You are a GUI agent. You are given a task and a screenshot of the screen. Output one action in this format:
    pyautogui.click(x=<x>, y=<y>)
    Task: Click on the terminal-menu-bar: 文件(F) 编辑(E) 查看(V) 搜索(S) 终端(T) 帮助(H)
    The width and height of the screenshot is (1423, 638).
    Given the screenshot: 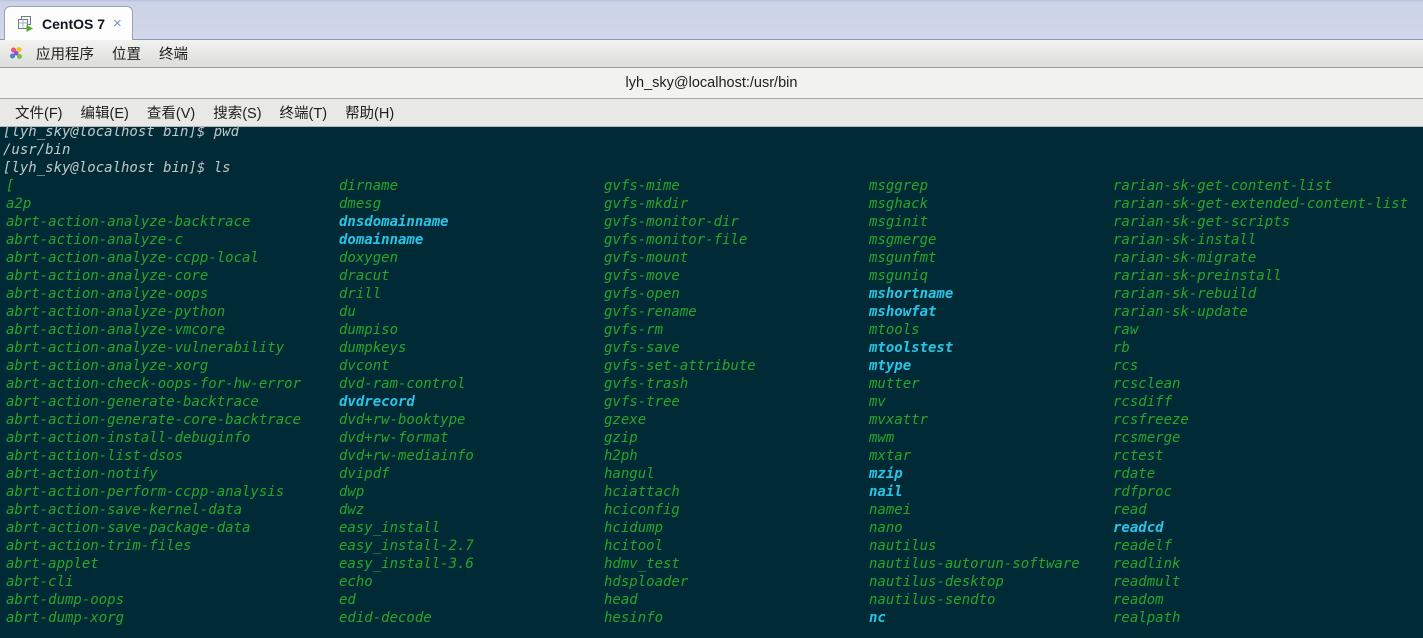 What is the action you would take?
    pyautogui.click(x=711, y=113)
    